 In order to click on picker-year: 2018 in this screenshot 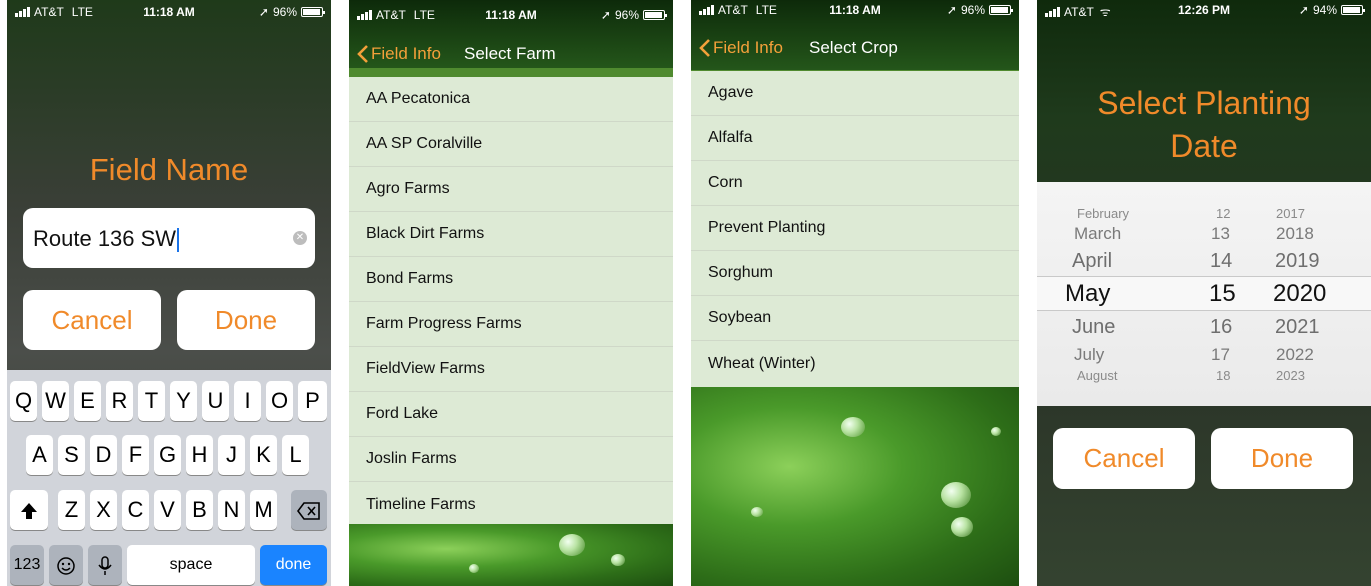, I will do `click(1295, 233)`.